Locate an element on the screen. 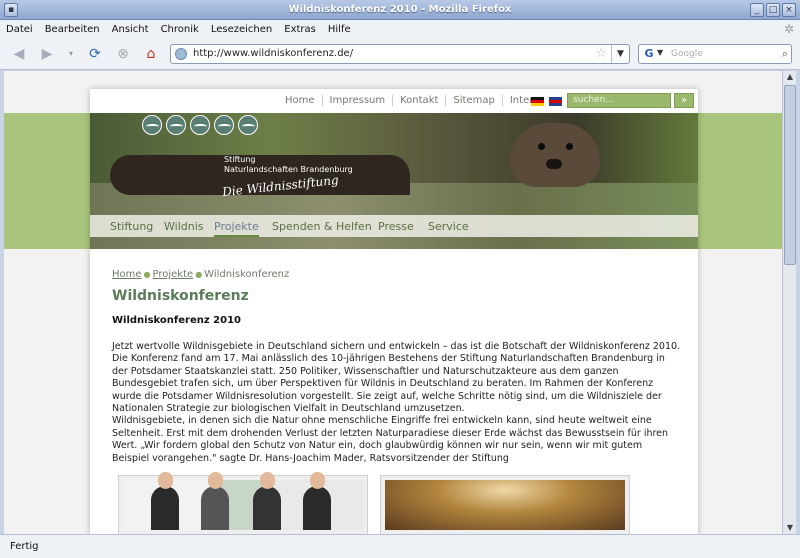 This screenshot has width=800, height=558. site-favicon-icon is located at coordinates (181, 54).